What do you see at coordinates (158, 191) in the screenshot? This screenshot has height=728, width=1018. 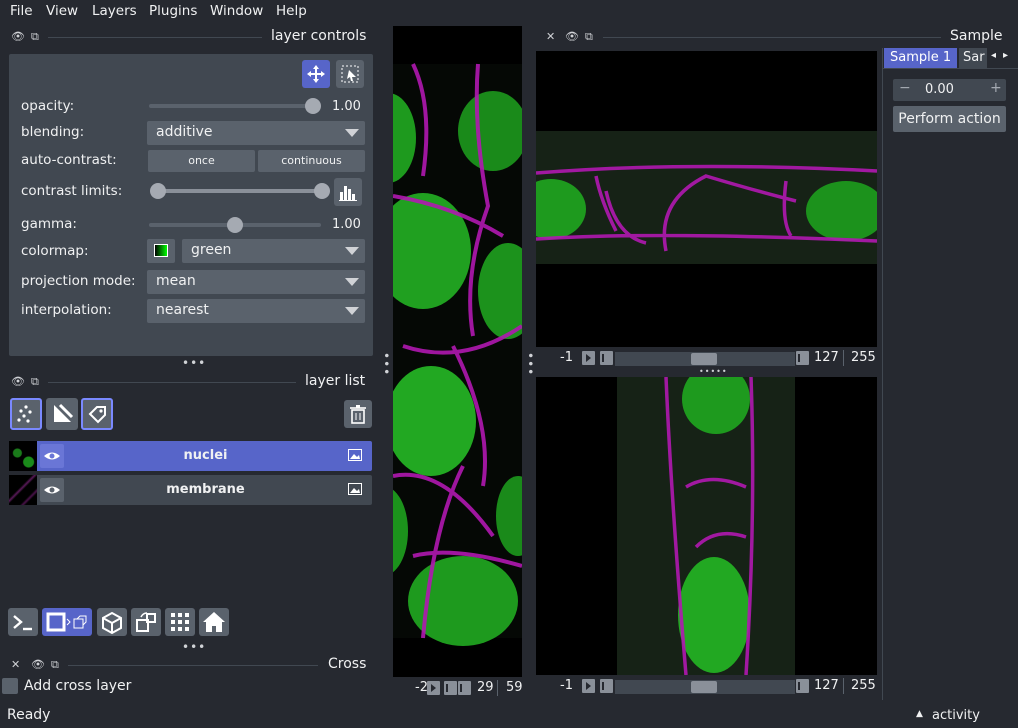 I see `contrast-min-handle` at bounding box center [158, 191].